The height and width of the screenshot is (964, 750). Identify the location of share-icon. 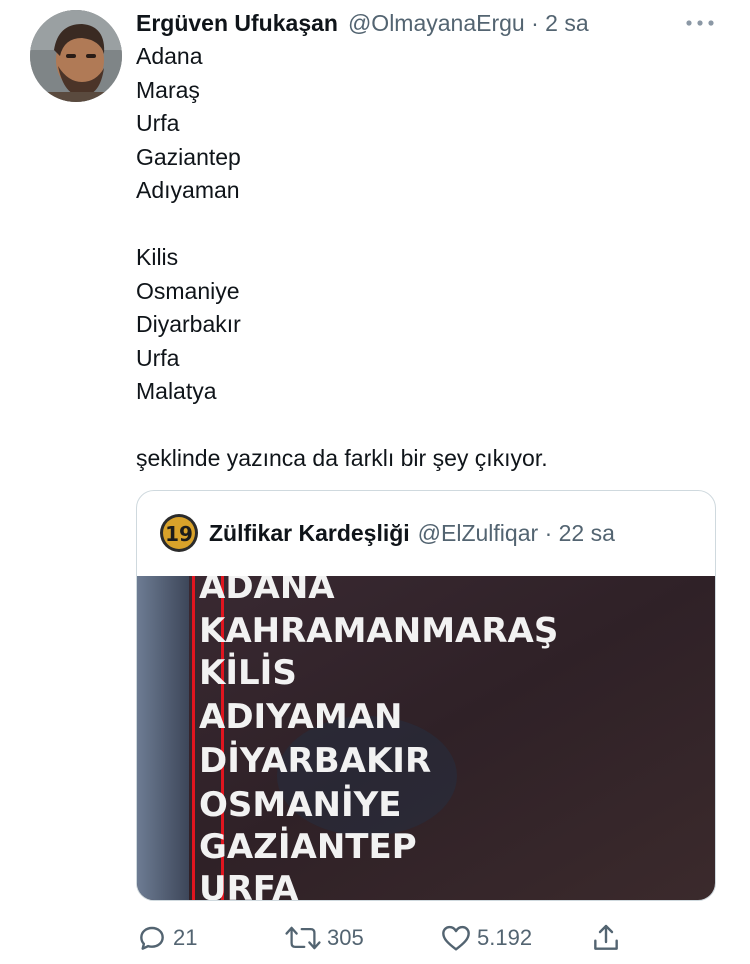
(606, 937).